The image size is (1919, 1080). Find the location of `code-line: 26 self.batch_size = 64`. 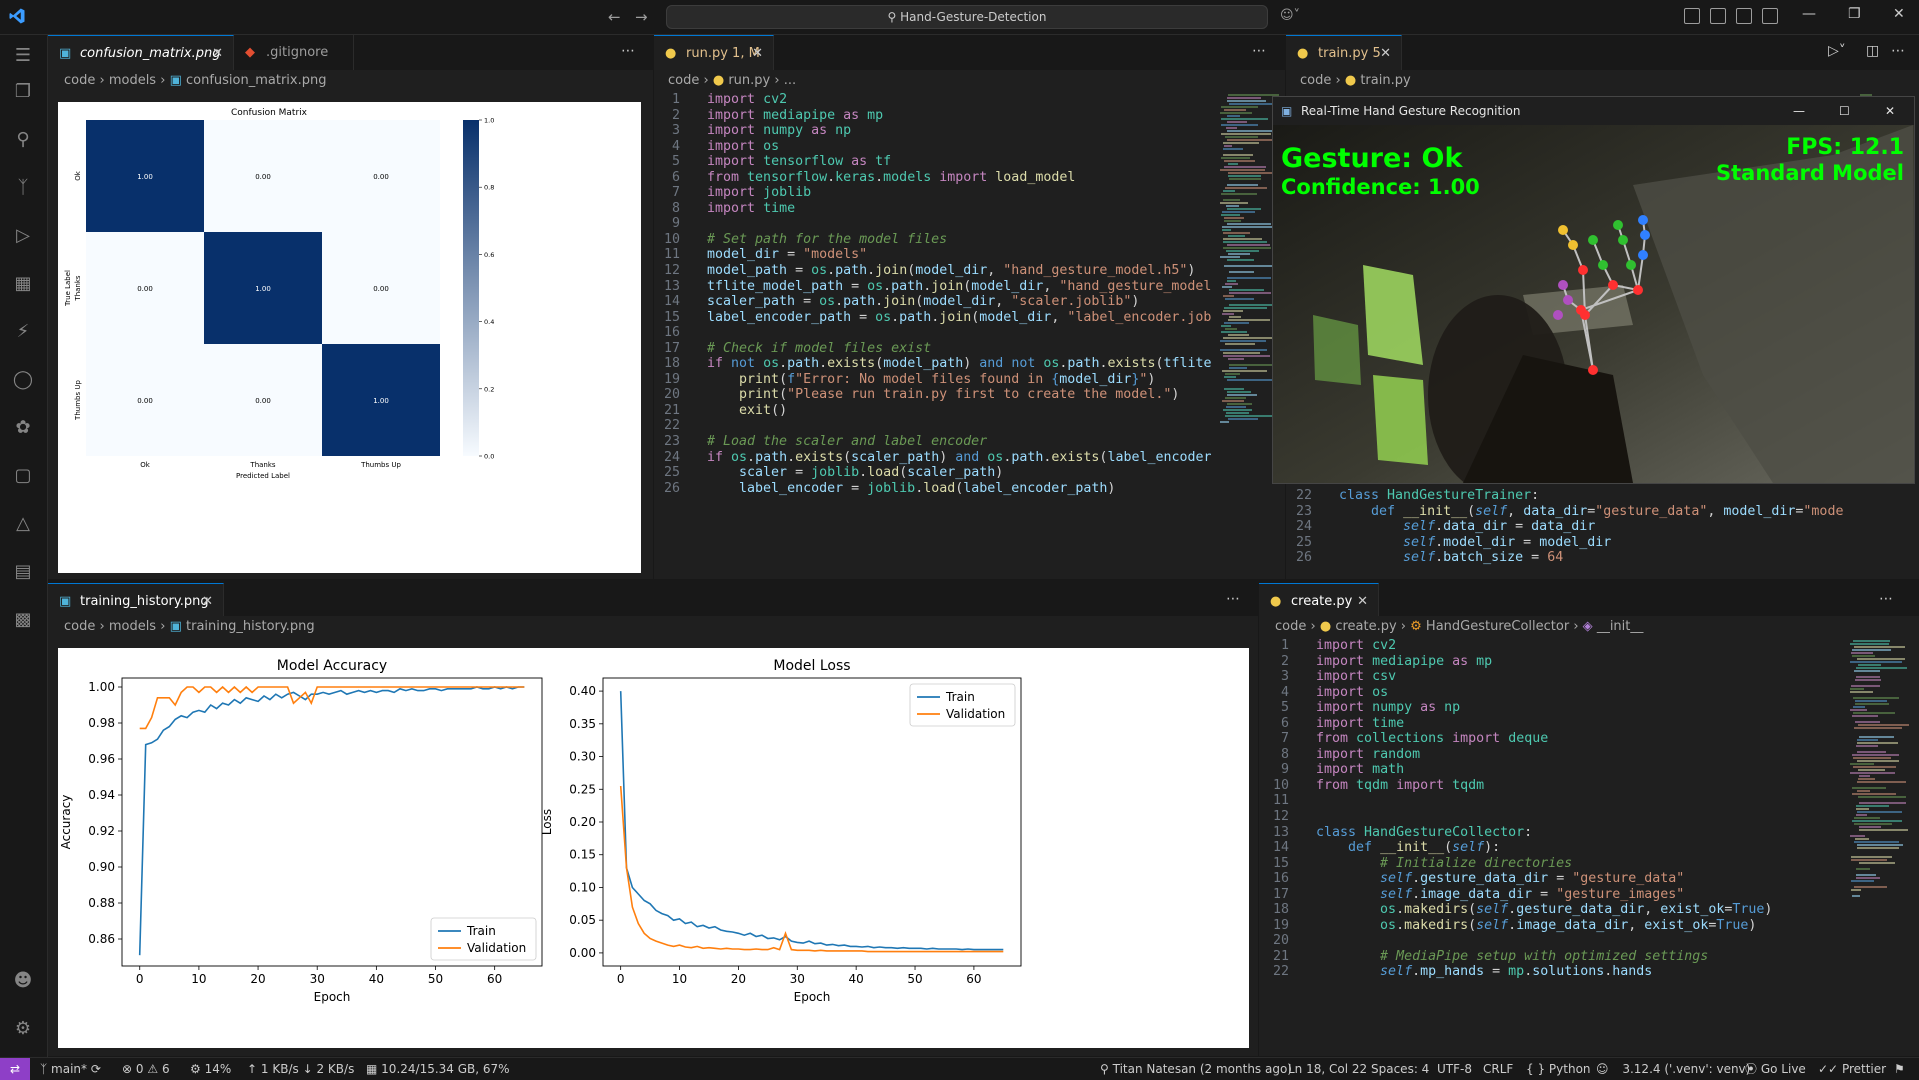

code-line: 26 self.batch_size = 64 is located at coordinates (1566, 558).